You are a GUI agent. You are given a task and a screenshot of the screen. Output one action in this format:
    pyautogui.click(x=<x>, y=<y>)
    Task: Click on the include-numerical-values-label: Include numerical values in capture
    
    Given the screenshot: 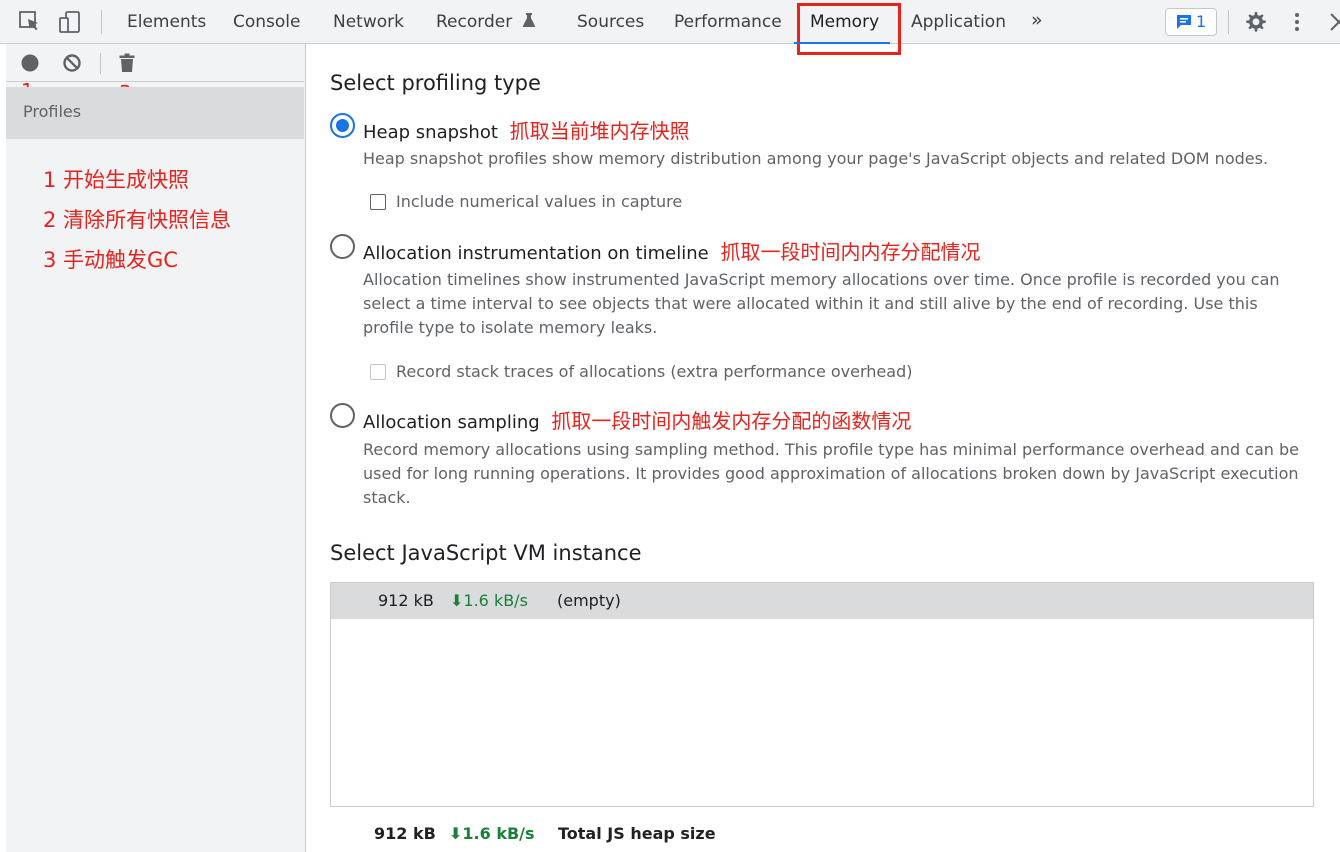 What is the action you would take?
    pyautogui.click(x=539, y=201)
    